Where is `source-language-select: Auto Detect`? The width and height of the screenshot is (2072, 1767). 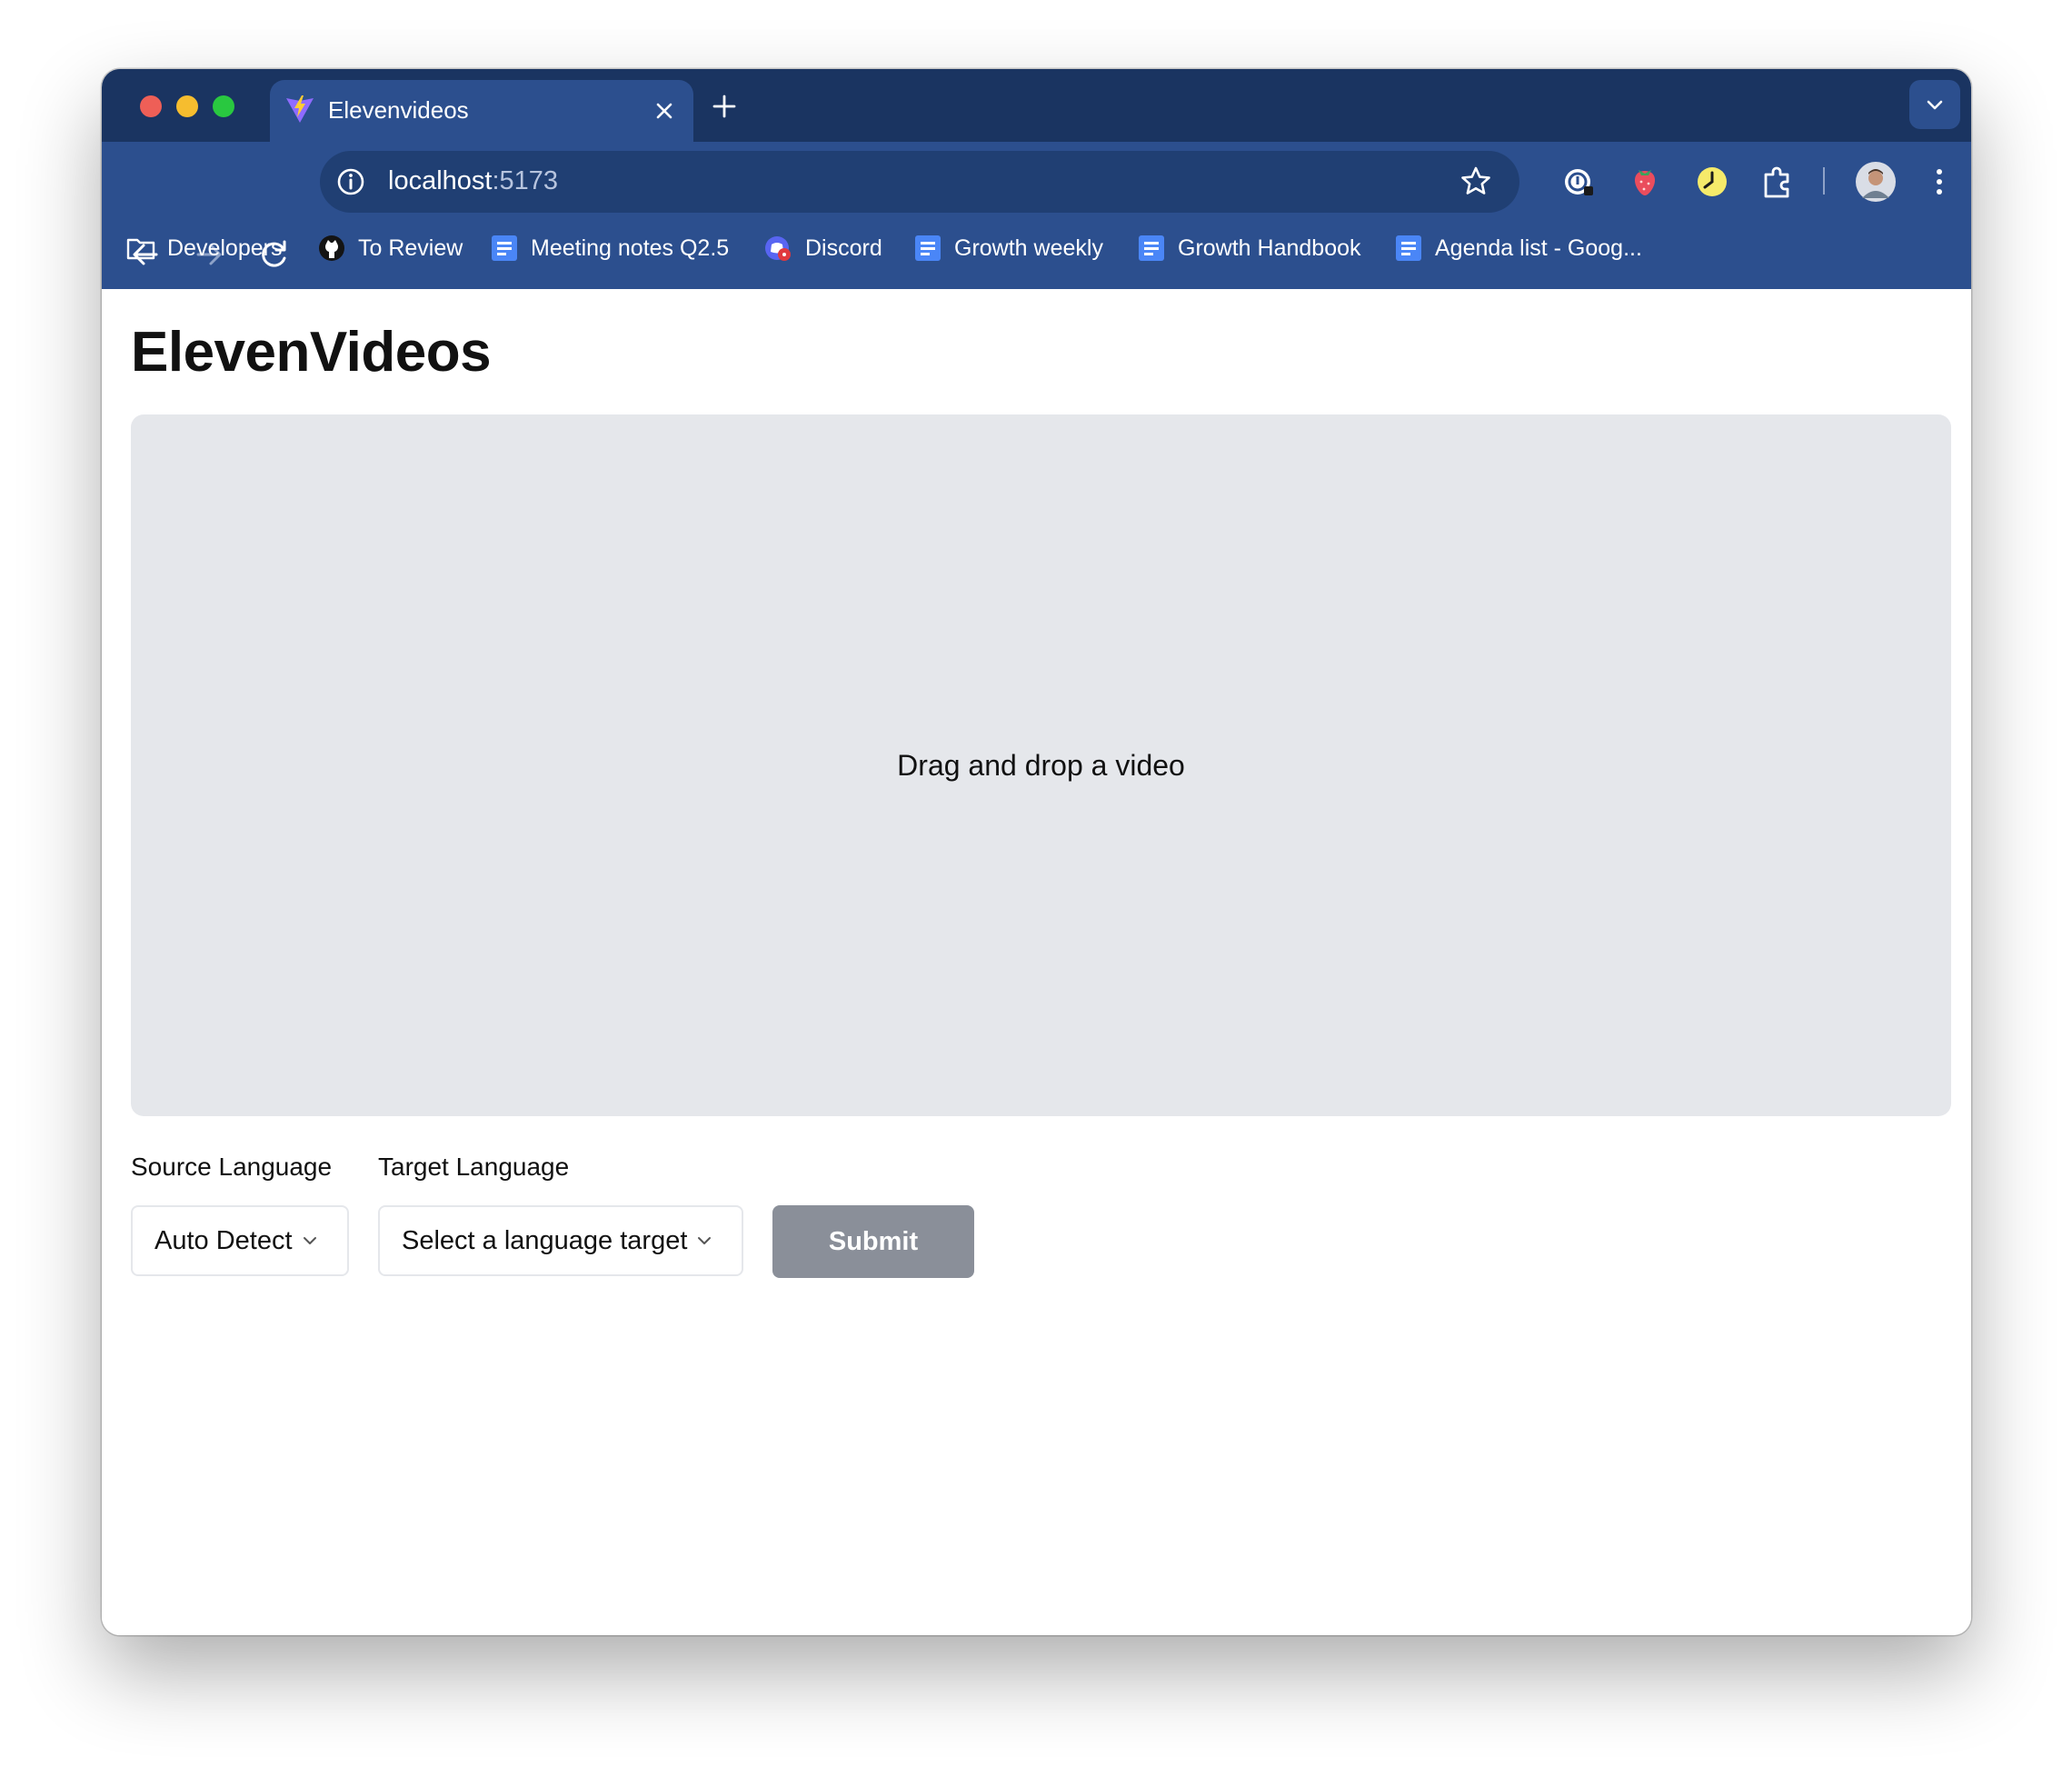 source-language-select: Auto Detect is located at coordinates (240, 1240).